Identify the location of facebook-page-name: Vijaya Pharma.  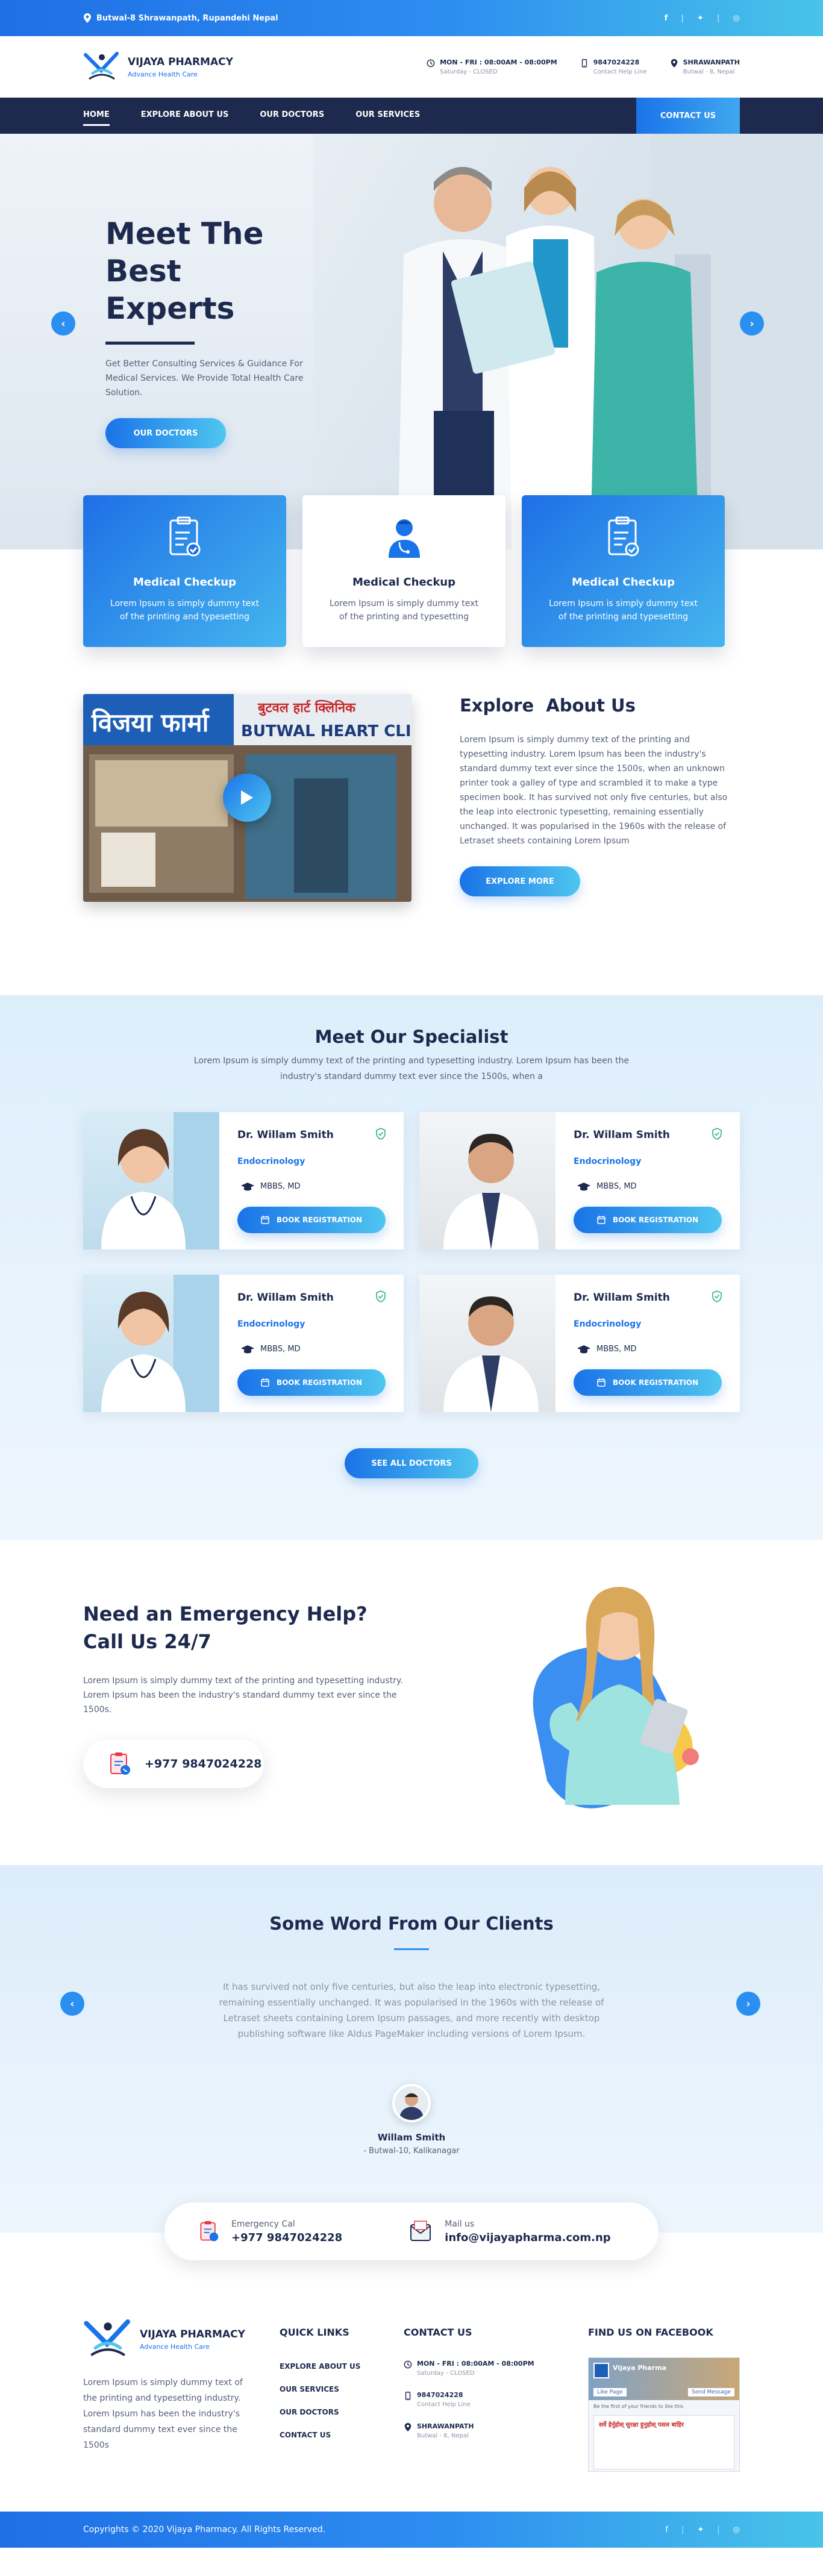
(639, 2368).